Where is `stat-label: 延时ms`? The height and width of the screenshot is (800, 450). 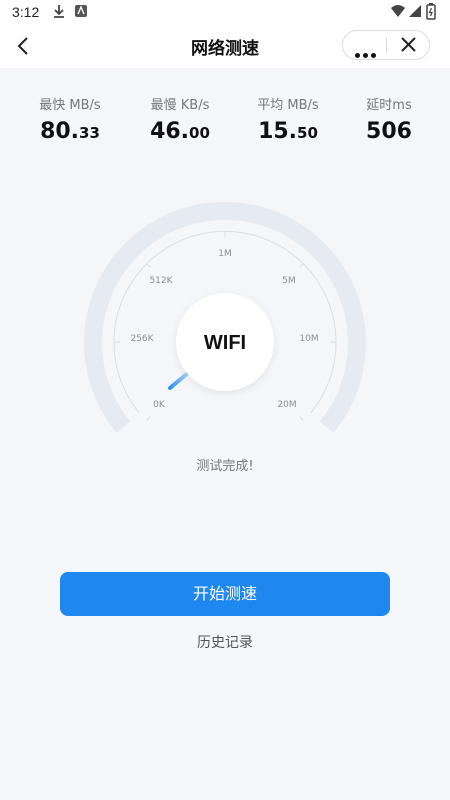
stat-label: 延时ms is located at coordinates (389, 105).